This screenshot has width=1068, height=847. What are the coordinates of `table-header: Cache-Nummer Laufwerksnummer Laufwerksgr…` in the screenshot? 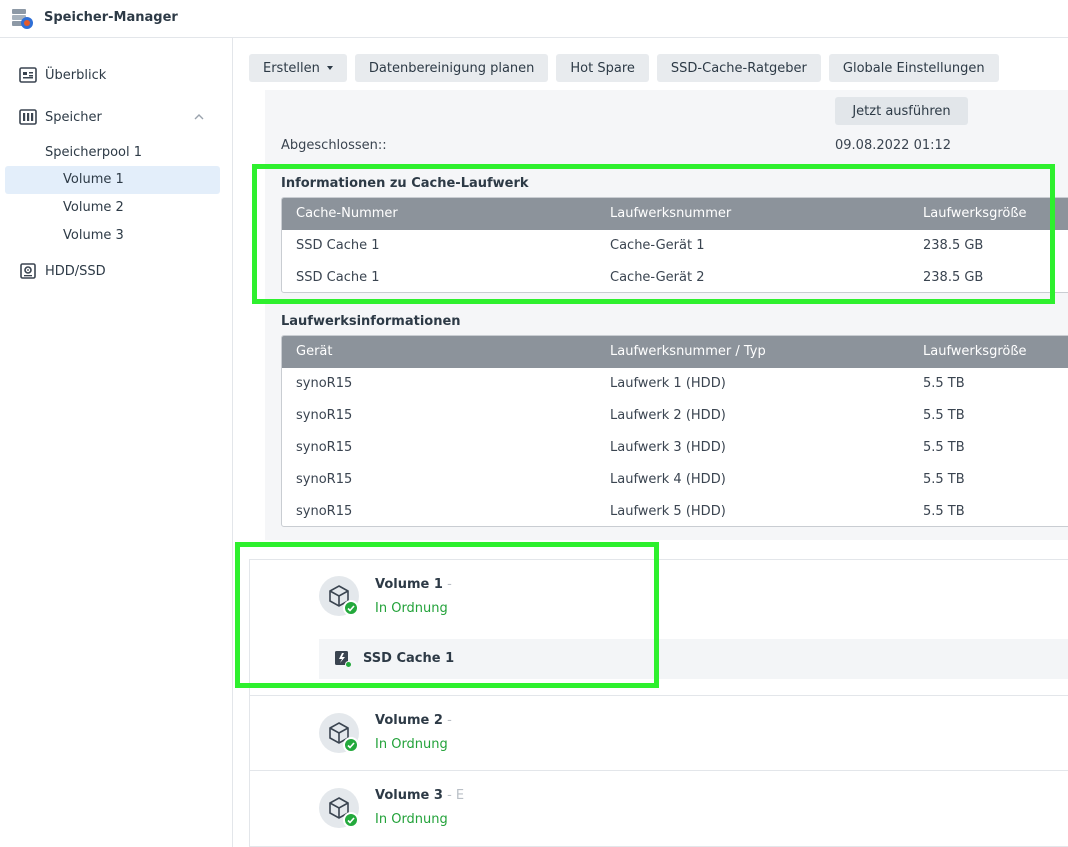 It's located at (675, 214).